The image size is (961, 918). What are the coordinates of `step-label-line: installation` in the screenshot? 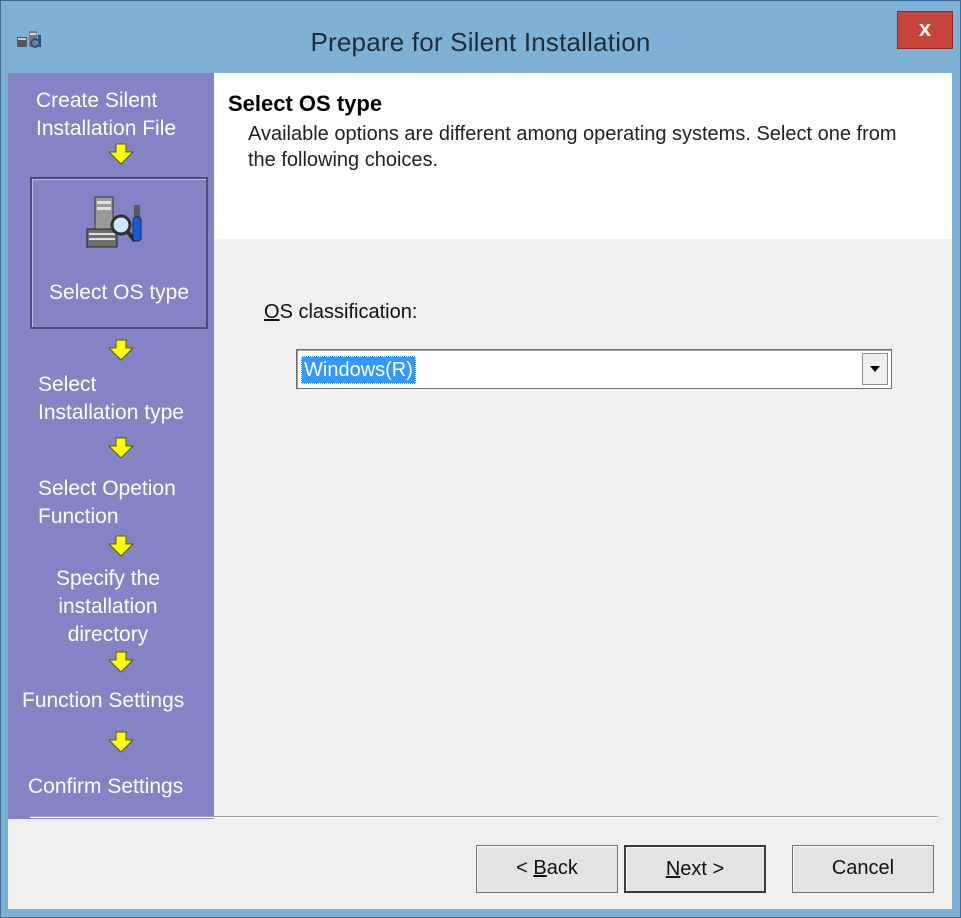 It's located at (108, 606).